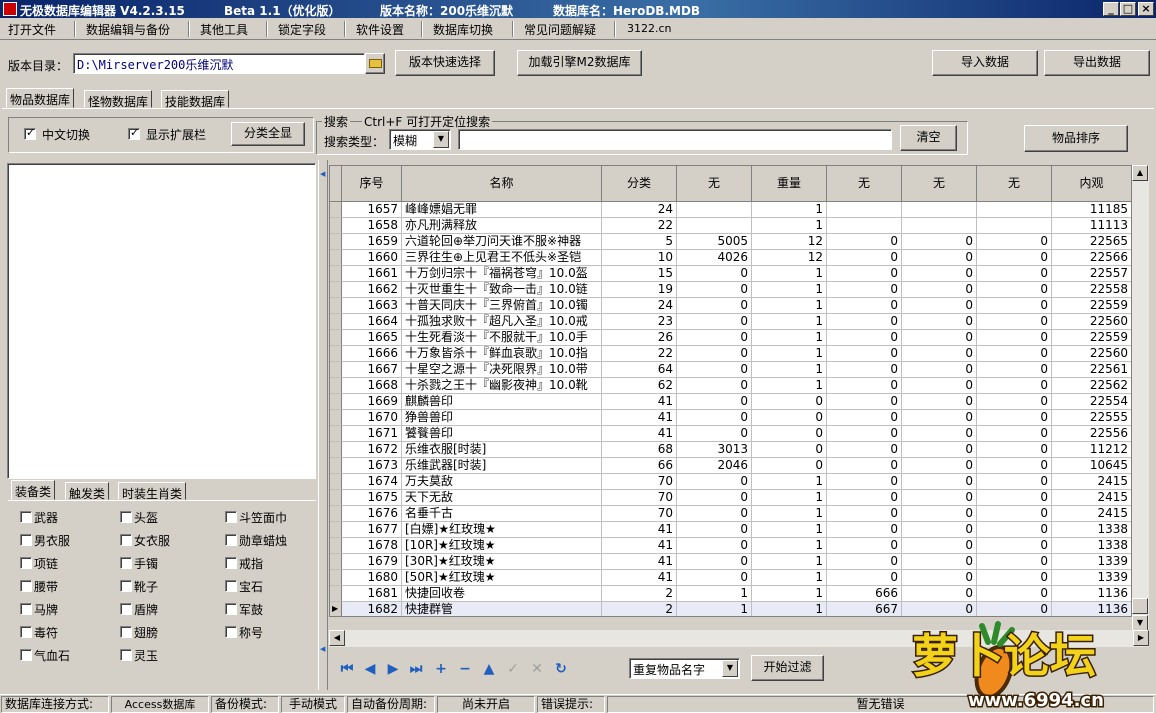 Image resolution: width=1156 pixels, height=713 pixels. What do you see at coordinates (1091, 274) in the screenshot?
I see `table-cell: 22557` at bounding box center [1091, 274].